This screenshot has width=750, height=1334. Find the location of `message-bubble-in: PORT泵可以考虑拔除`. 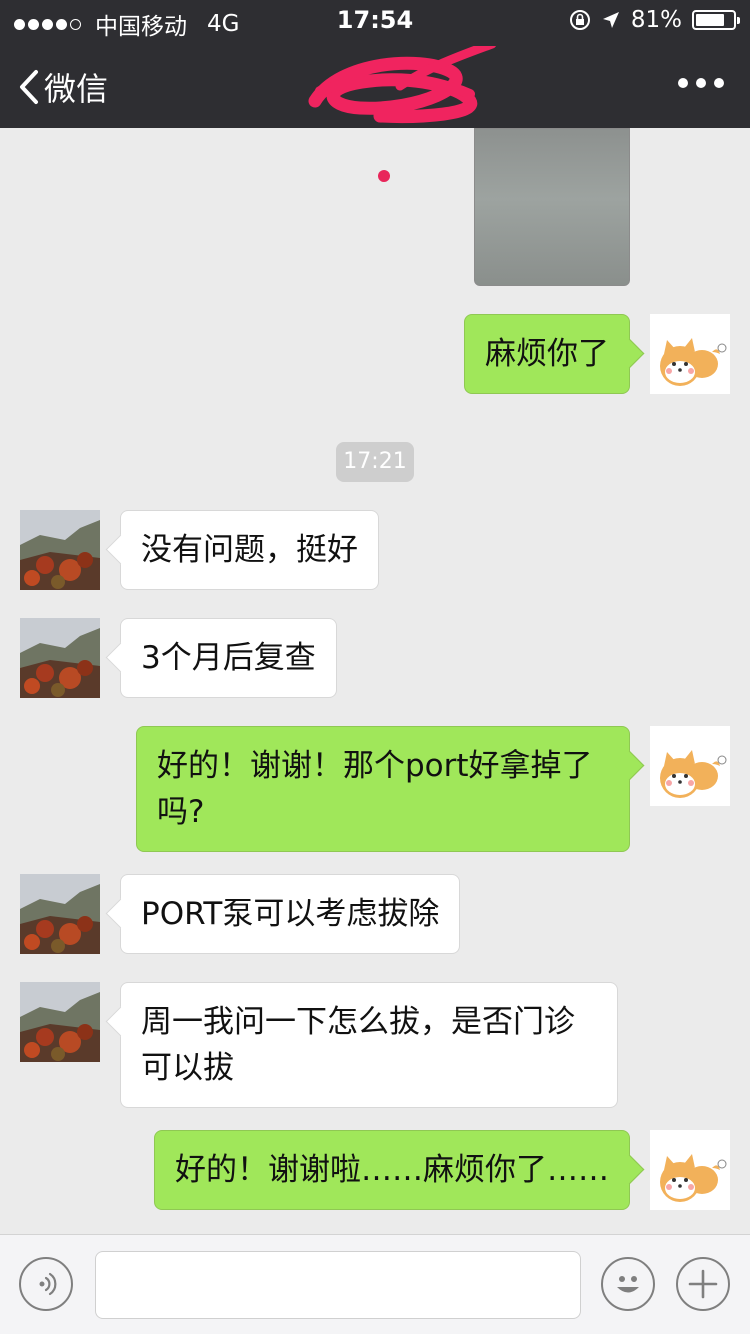

message-bubble-in: PORT泵可以考虑拔除 is located at coordinates (290, 914).